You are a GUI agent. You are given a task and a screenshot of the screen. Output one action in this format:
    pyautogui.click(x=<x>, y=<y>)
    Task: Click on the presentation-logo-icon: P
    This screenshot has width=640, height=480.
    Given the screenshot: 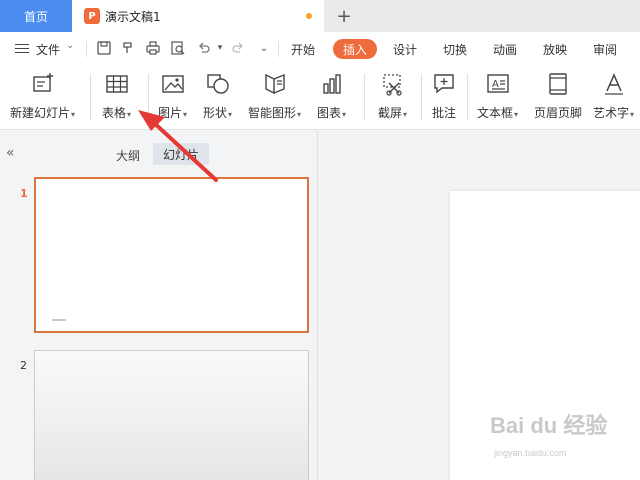 What is the action you would take?
    pyautogui.click(x=92, y=16)
    